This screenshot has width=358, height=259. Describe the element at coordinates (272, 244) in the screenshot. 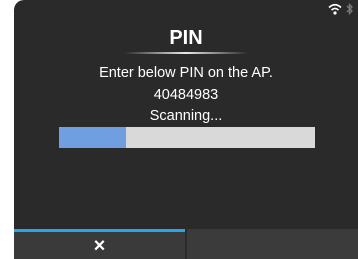

I see `empty-softkey` at that location.